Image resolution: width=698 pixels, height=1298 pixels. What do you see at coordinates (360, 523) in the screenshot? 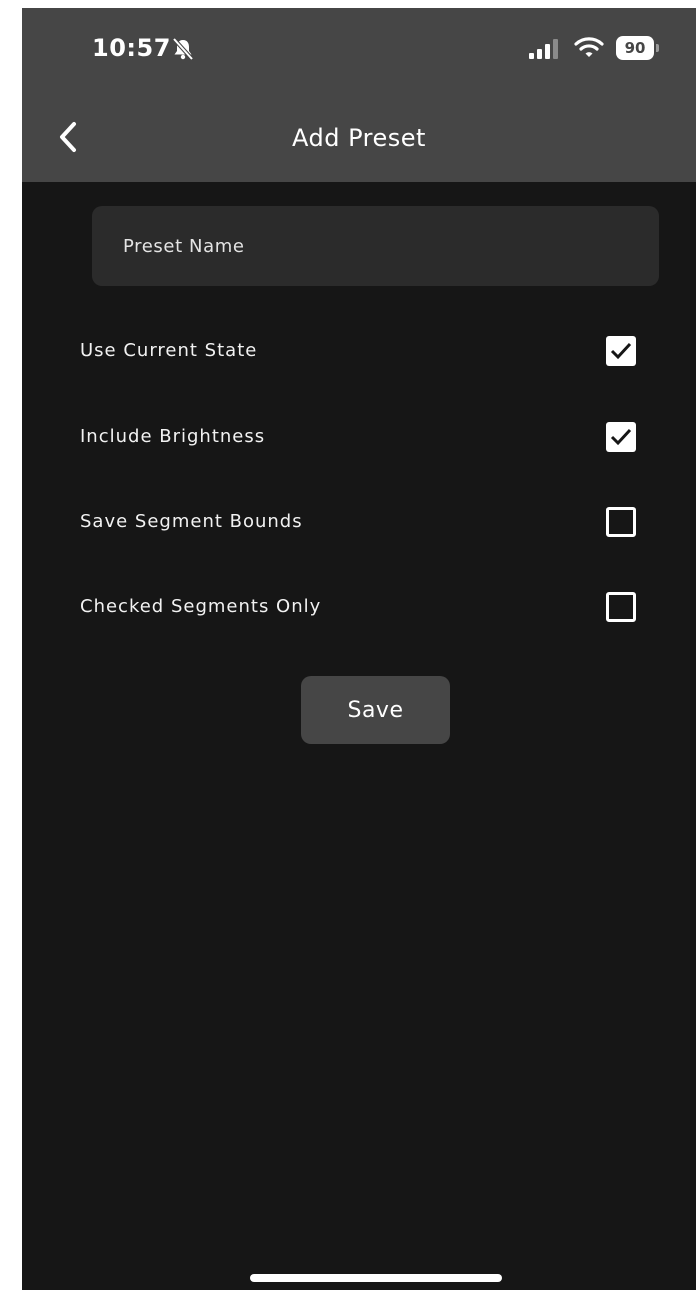
I see `option-save-segment-bounds: Save Segment Bounds` at bounding box center [360, 523].